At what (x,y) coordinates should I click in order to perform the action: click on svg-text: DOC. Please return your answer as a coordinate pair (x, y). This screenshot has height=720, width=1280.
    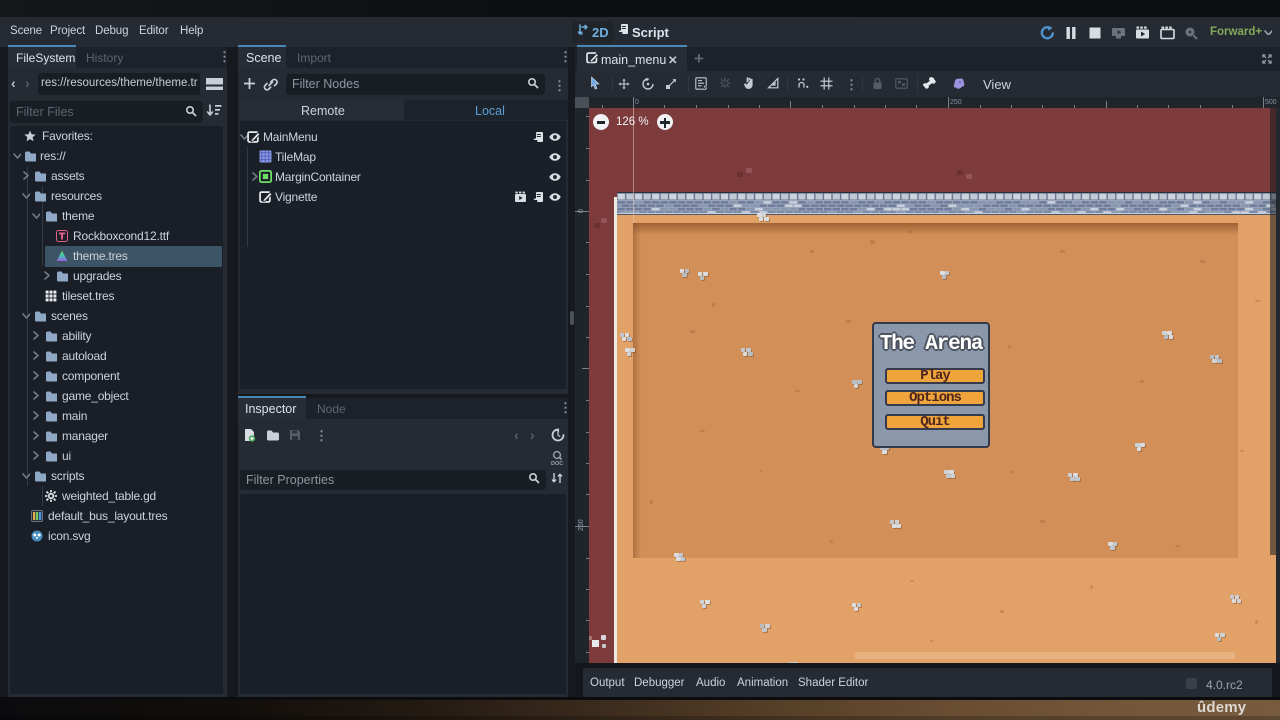
    Looking at the image, I should click on (557, 463).